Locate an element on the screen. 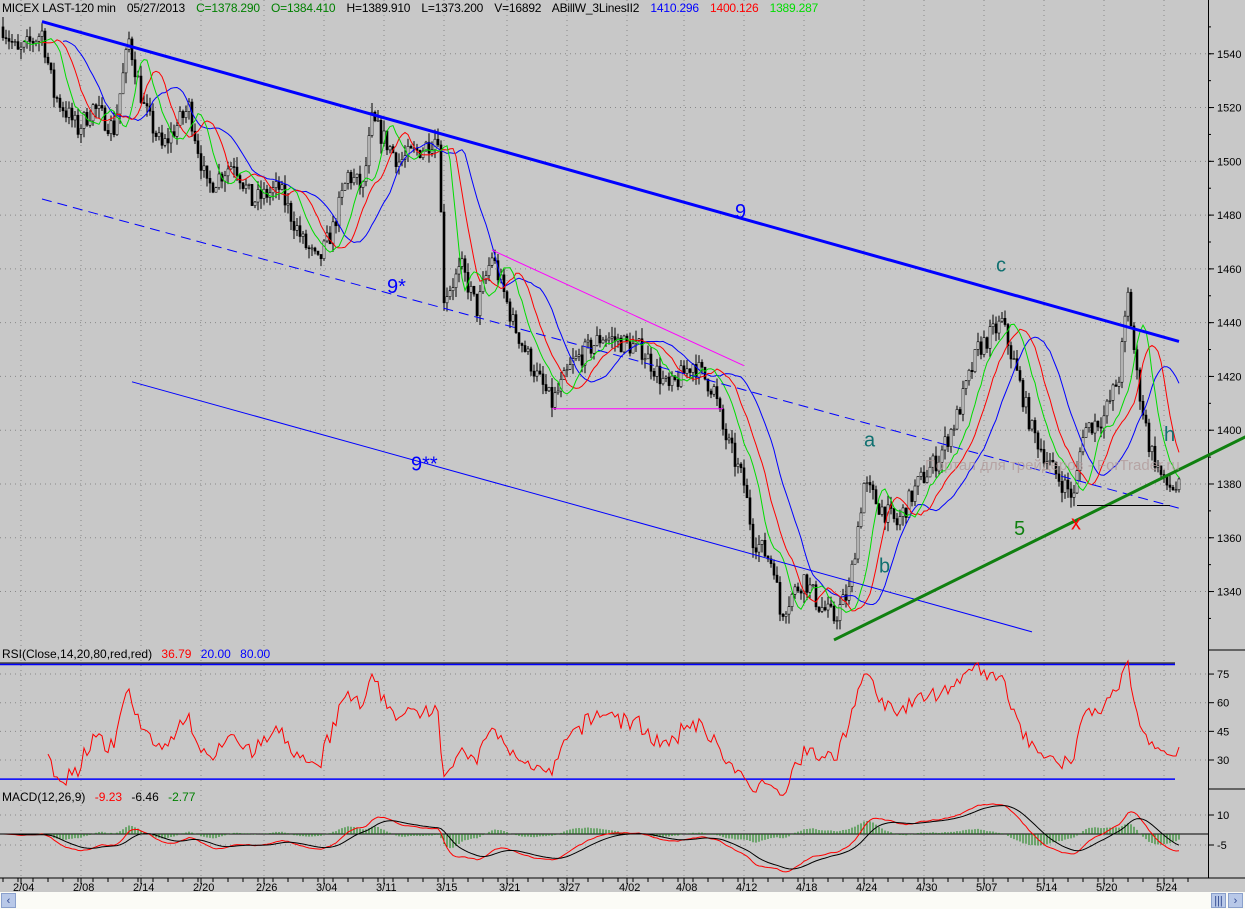  rsi-tick-label: 45 is located at coordinates (1223, 732).